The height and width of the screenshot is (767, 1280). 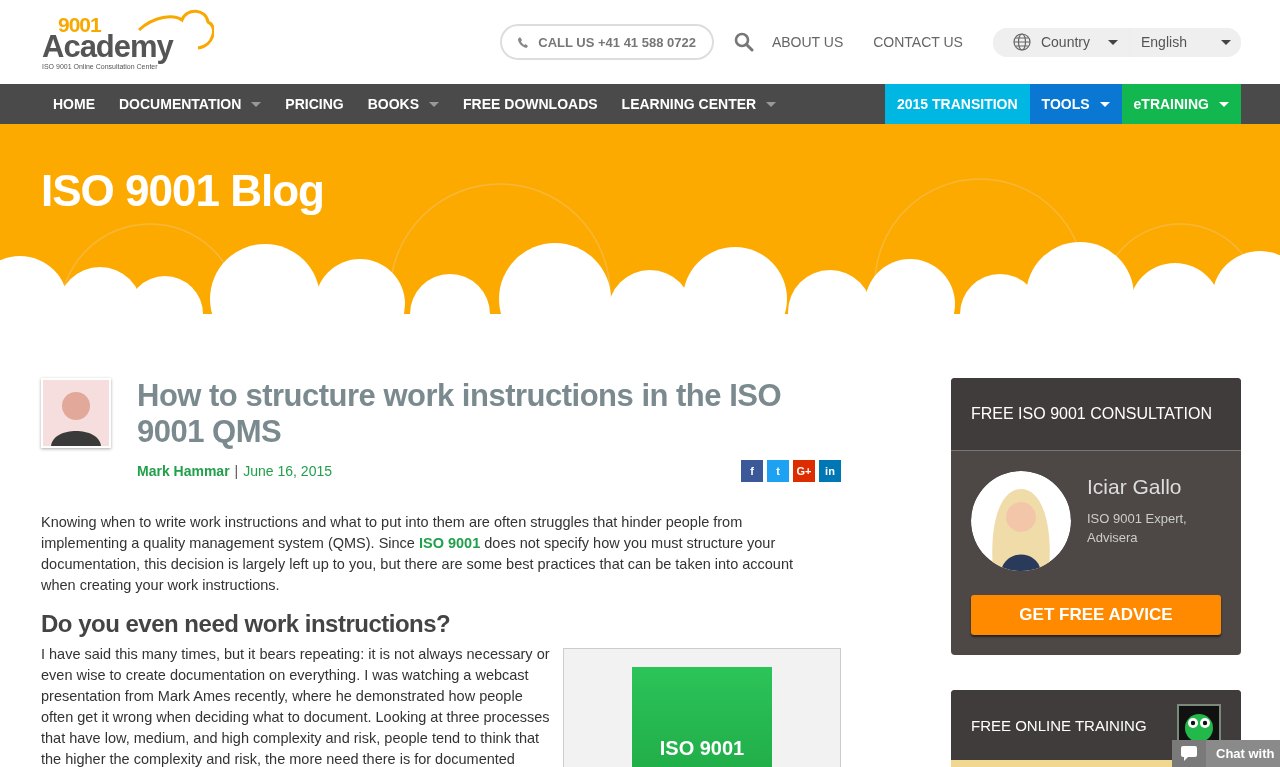 I want to click on article-title: How to structure work instructions in the ISO 9001 QMS, so click(x=460, y=414).